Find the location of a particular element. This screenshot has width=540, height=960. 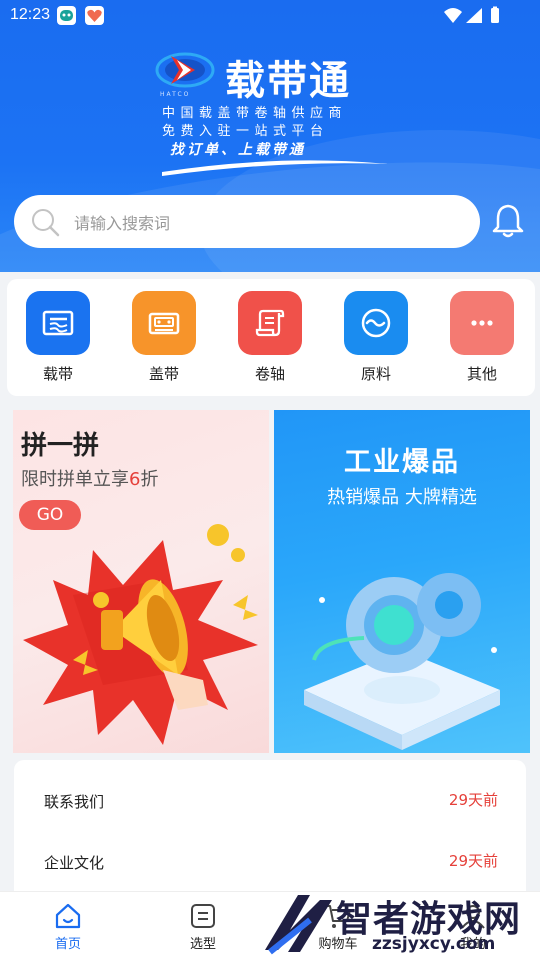

cassette-icon is located at coordinates (164, 323).